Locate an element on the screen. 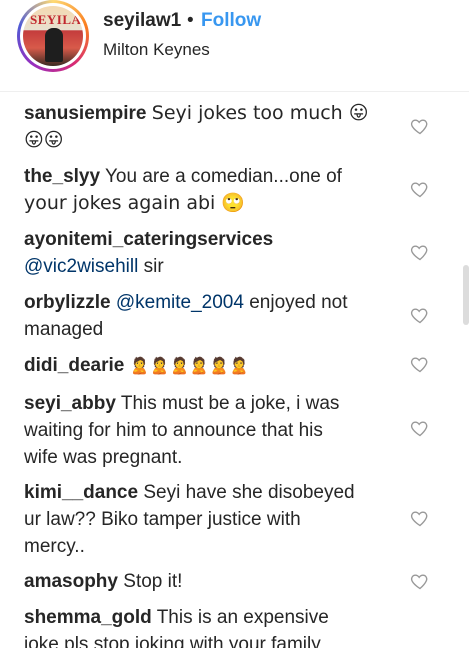  post-header: SEYILAW seyilaw1 • Follow Milton Keynes is located at coordinates (234, 46).